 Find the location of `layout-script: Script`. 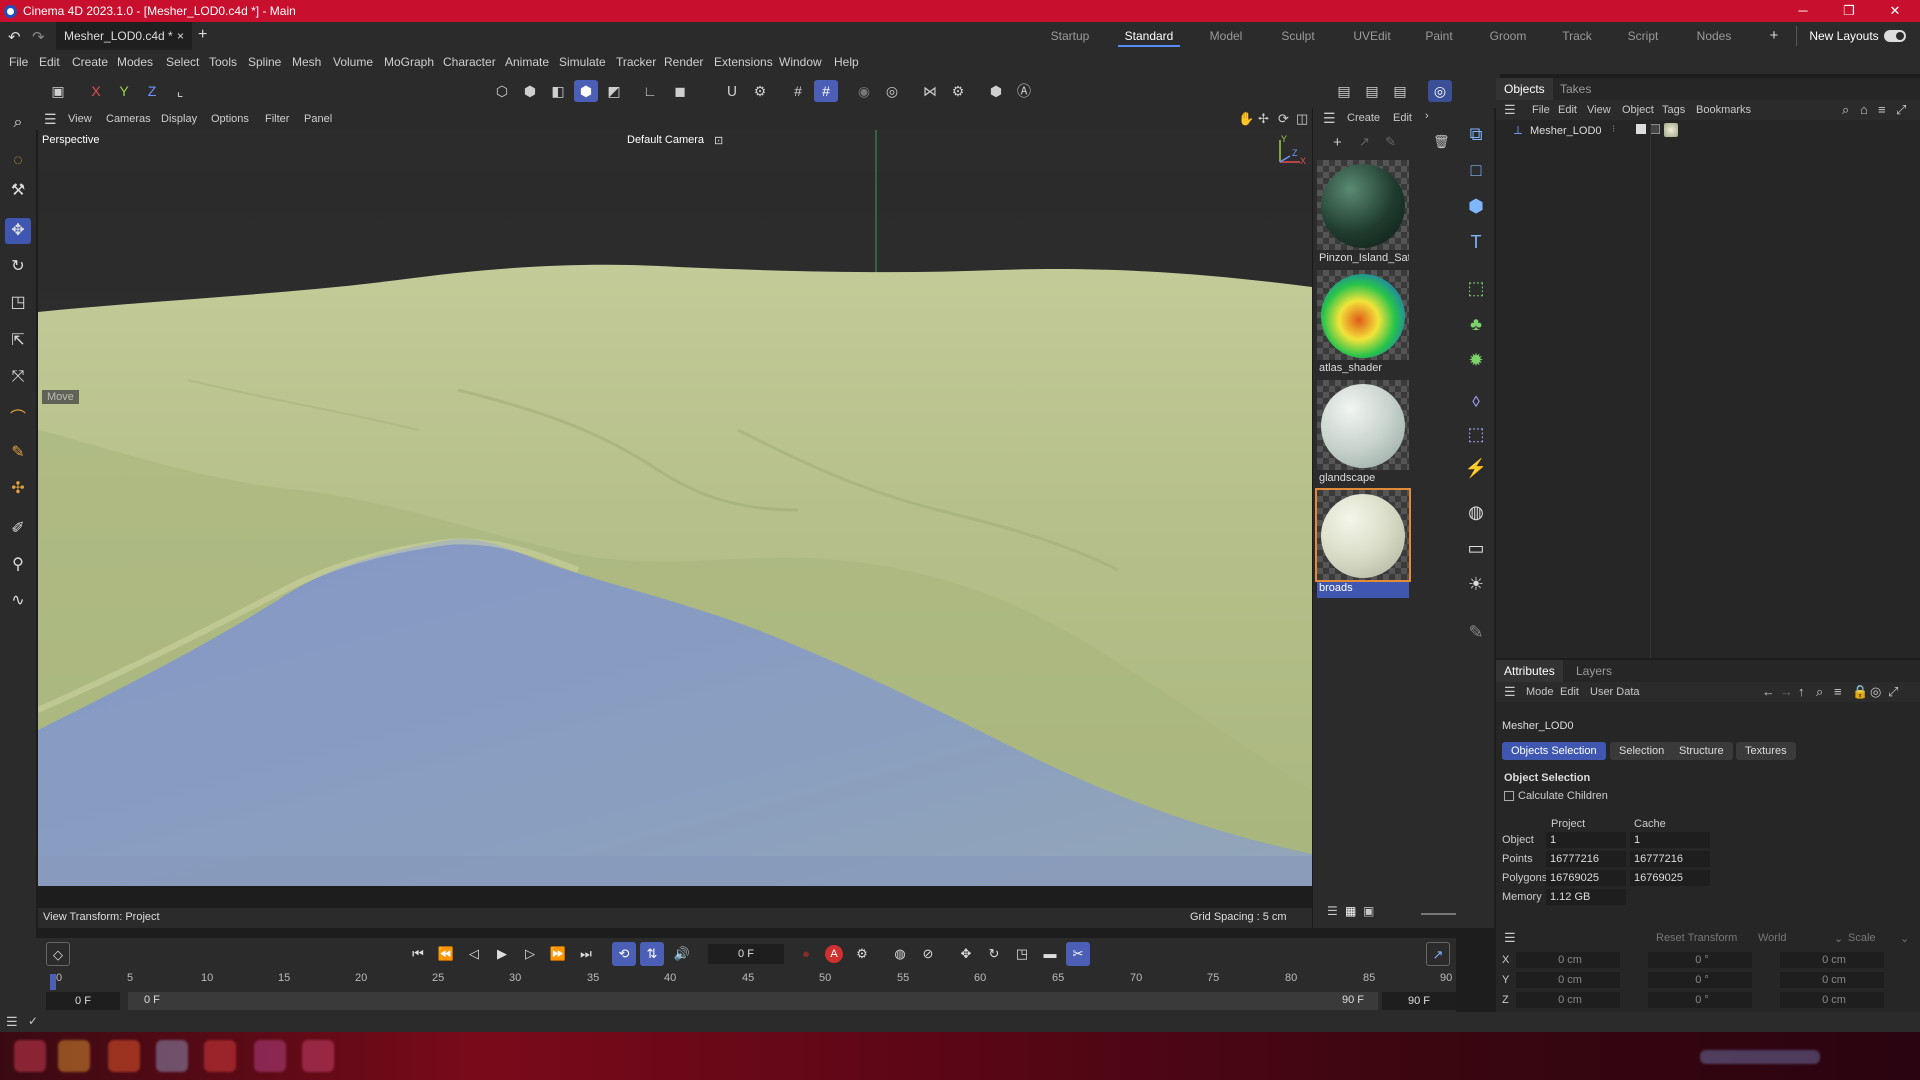

layout-script: Script is located at coordinates (1643, 36).